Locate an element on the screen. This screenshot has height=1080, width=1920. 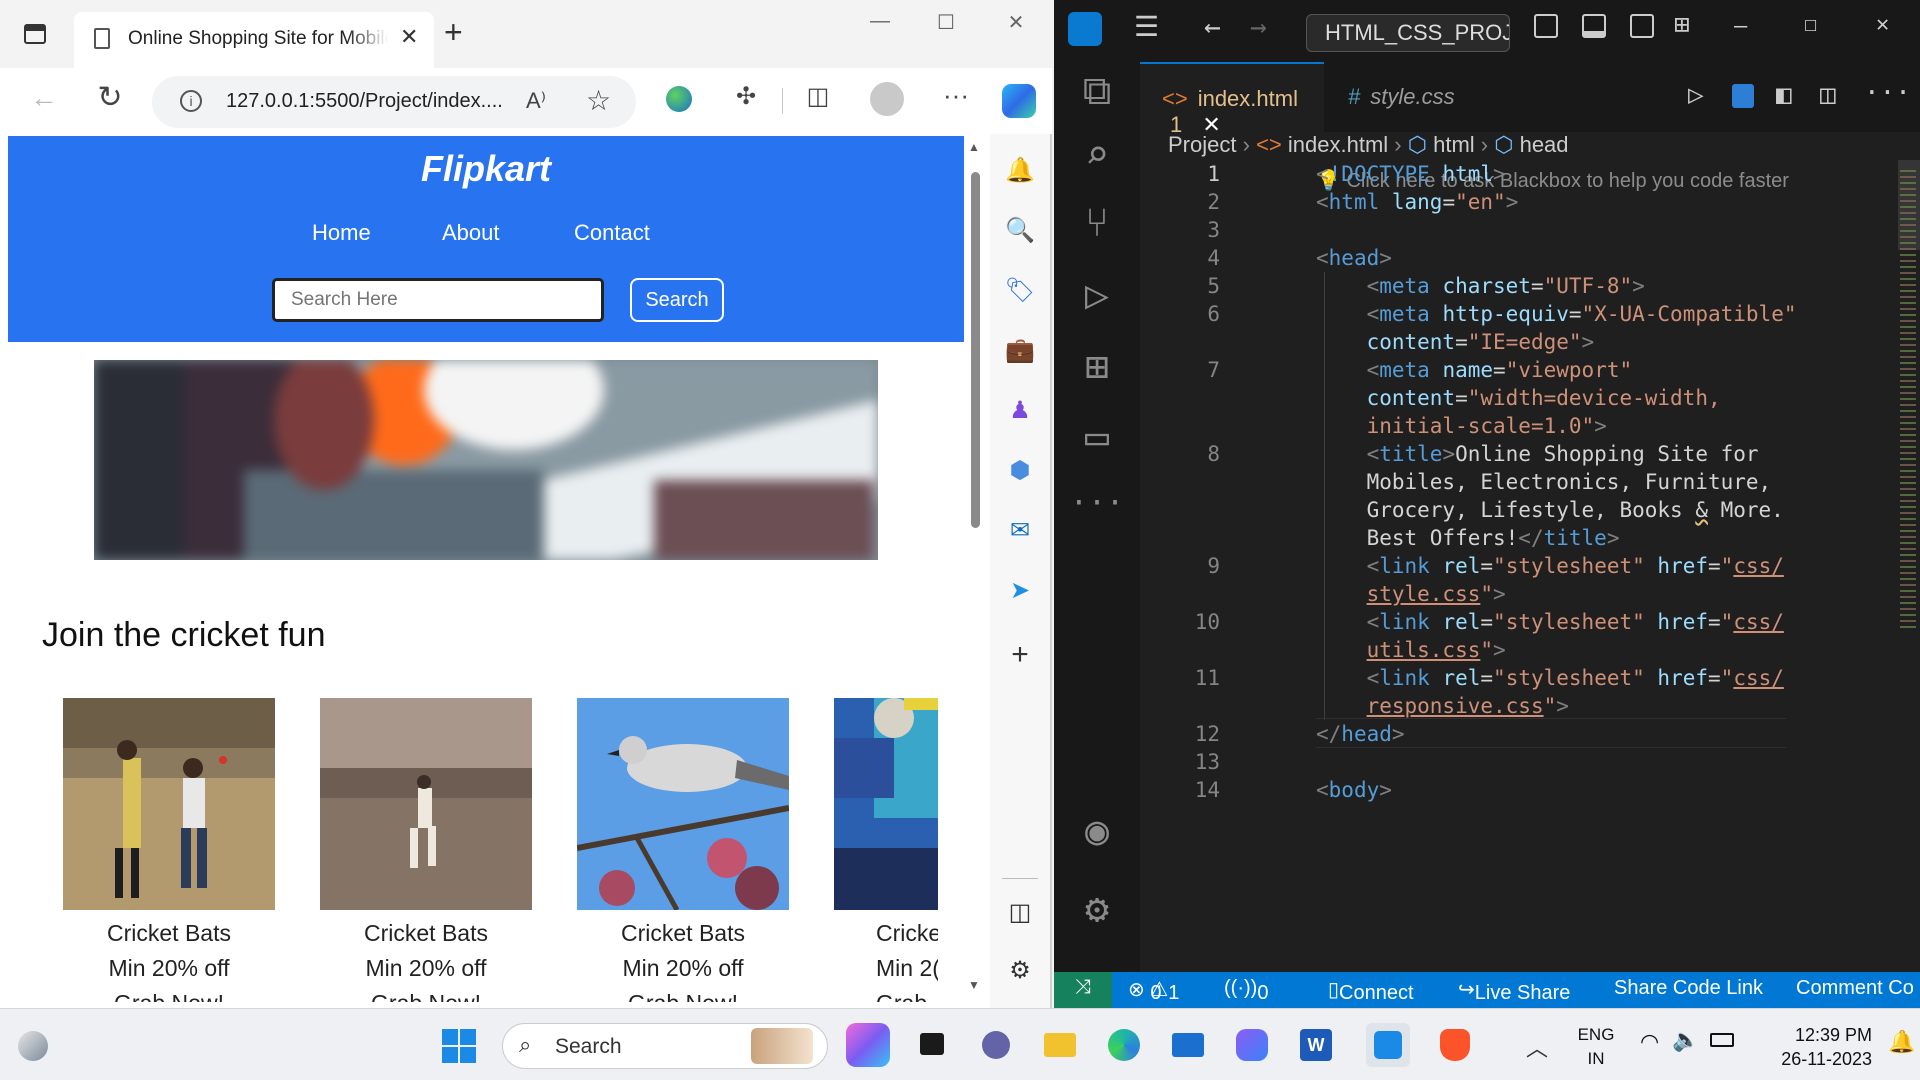
mail-icon is located at coordinates (1188, 1045).